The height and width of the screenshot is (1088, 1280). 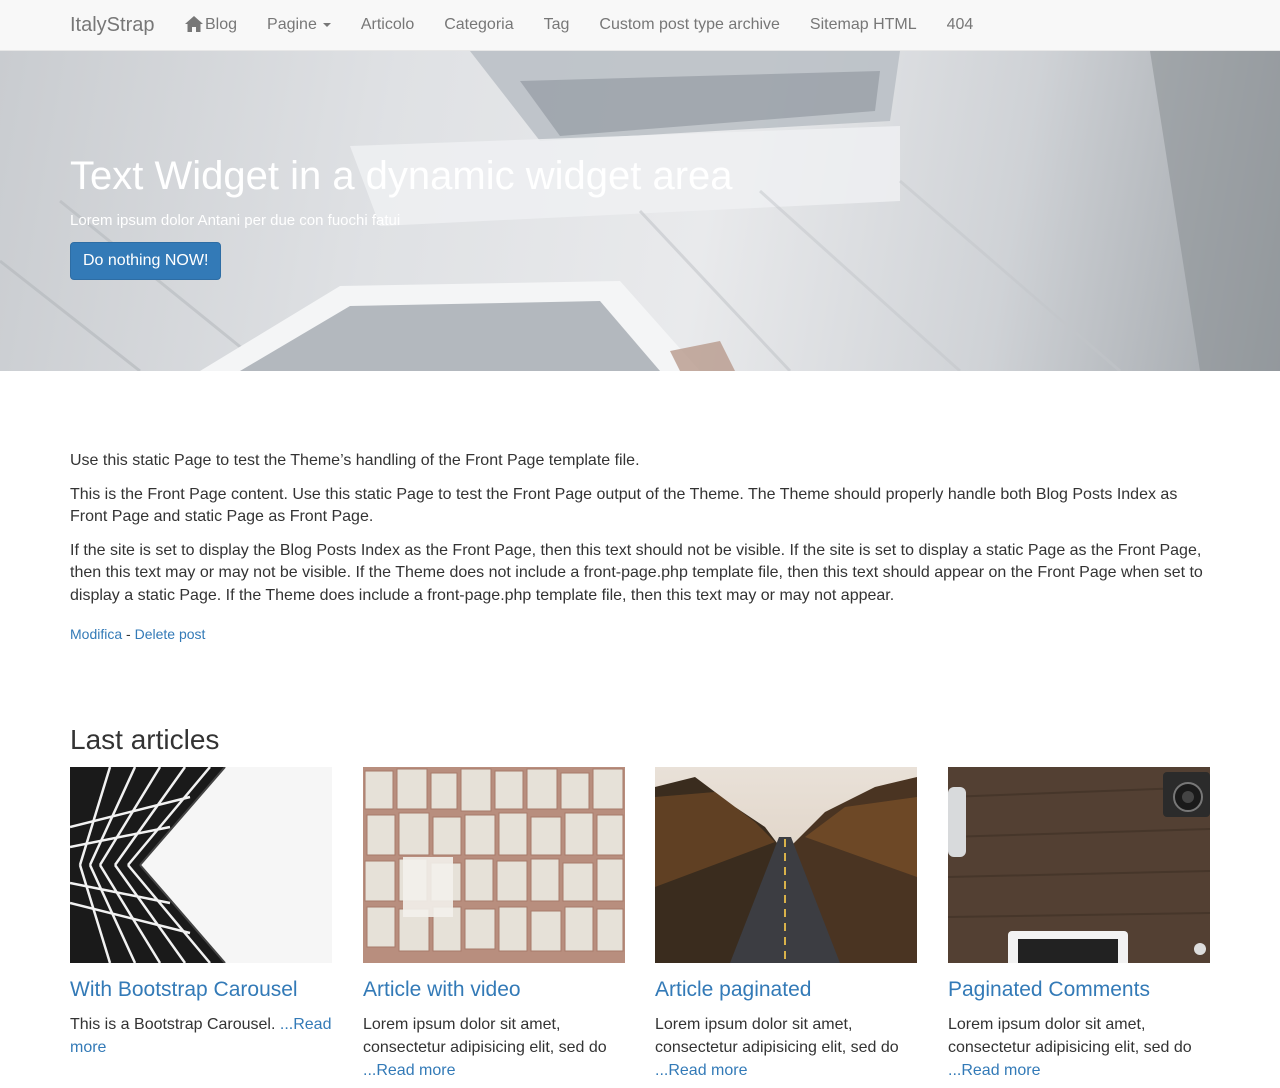 I want to click on nav-item-label: Sitemap HTML, so click(x=863, y=24).